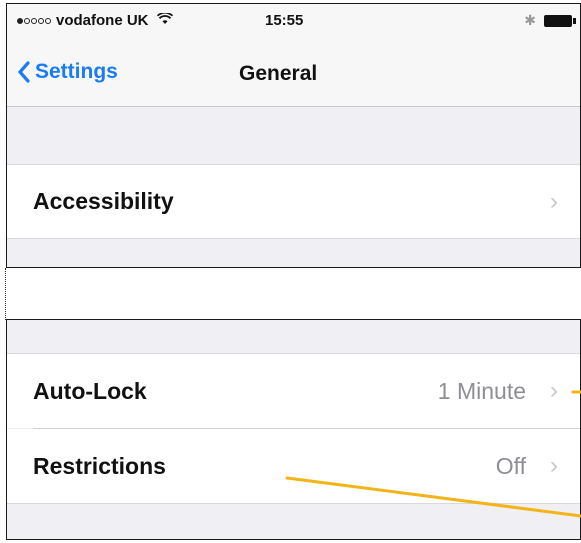 This screenshot has height=543, width=581. I want to click on wifi-icon, so click(164, 20).